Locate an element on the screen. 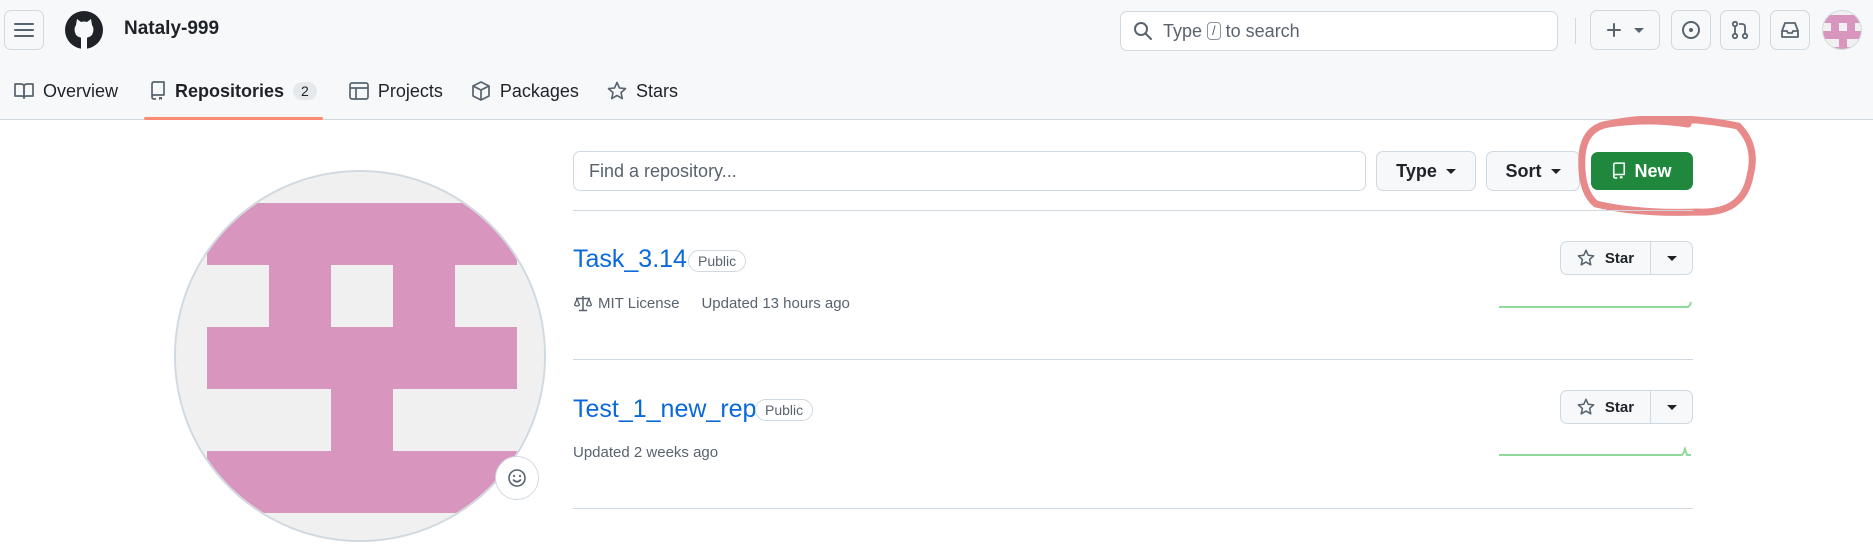  repository-meta: Updated 2 weeks ago is located at coordinates (645, 452).